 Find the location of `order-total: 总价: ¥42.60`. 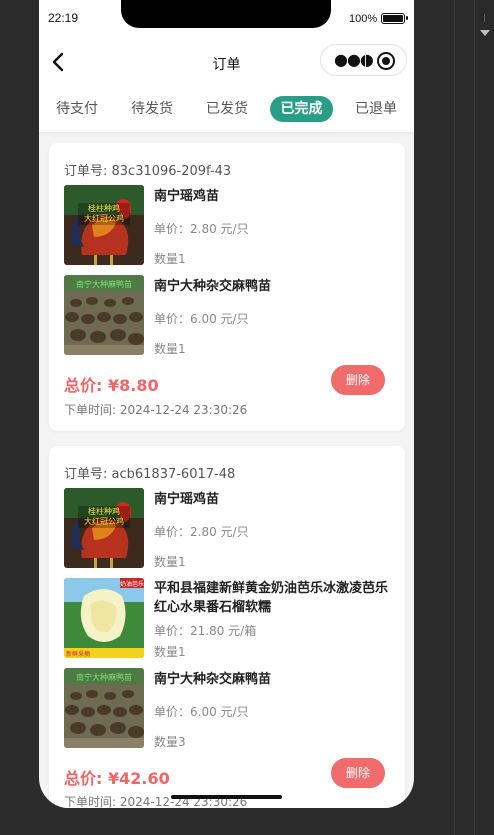

order-total: 总价: ¥42.60 is located at coordinates (117, 778).